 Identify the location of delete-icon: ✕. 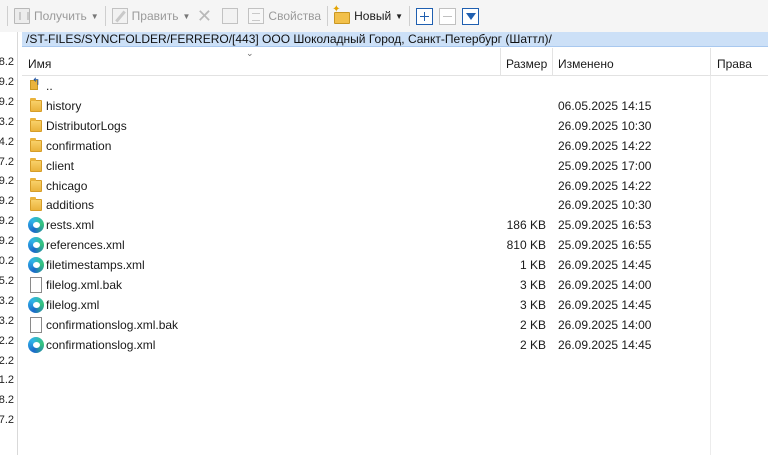
(204, 16).